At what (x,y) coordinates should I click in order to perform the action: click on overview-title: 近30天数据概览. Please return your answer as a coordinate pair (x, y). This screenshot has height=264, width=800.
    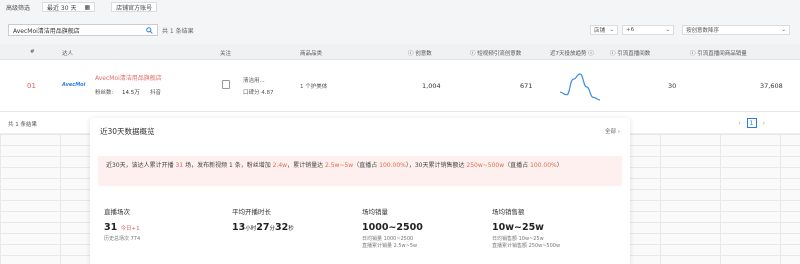
    Looking at the image, I should click on (127, 131).